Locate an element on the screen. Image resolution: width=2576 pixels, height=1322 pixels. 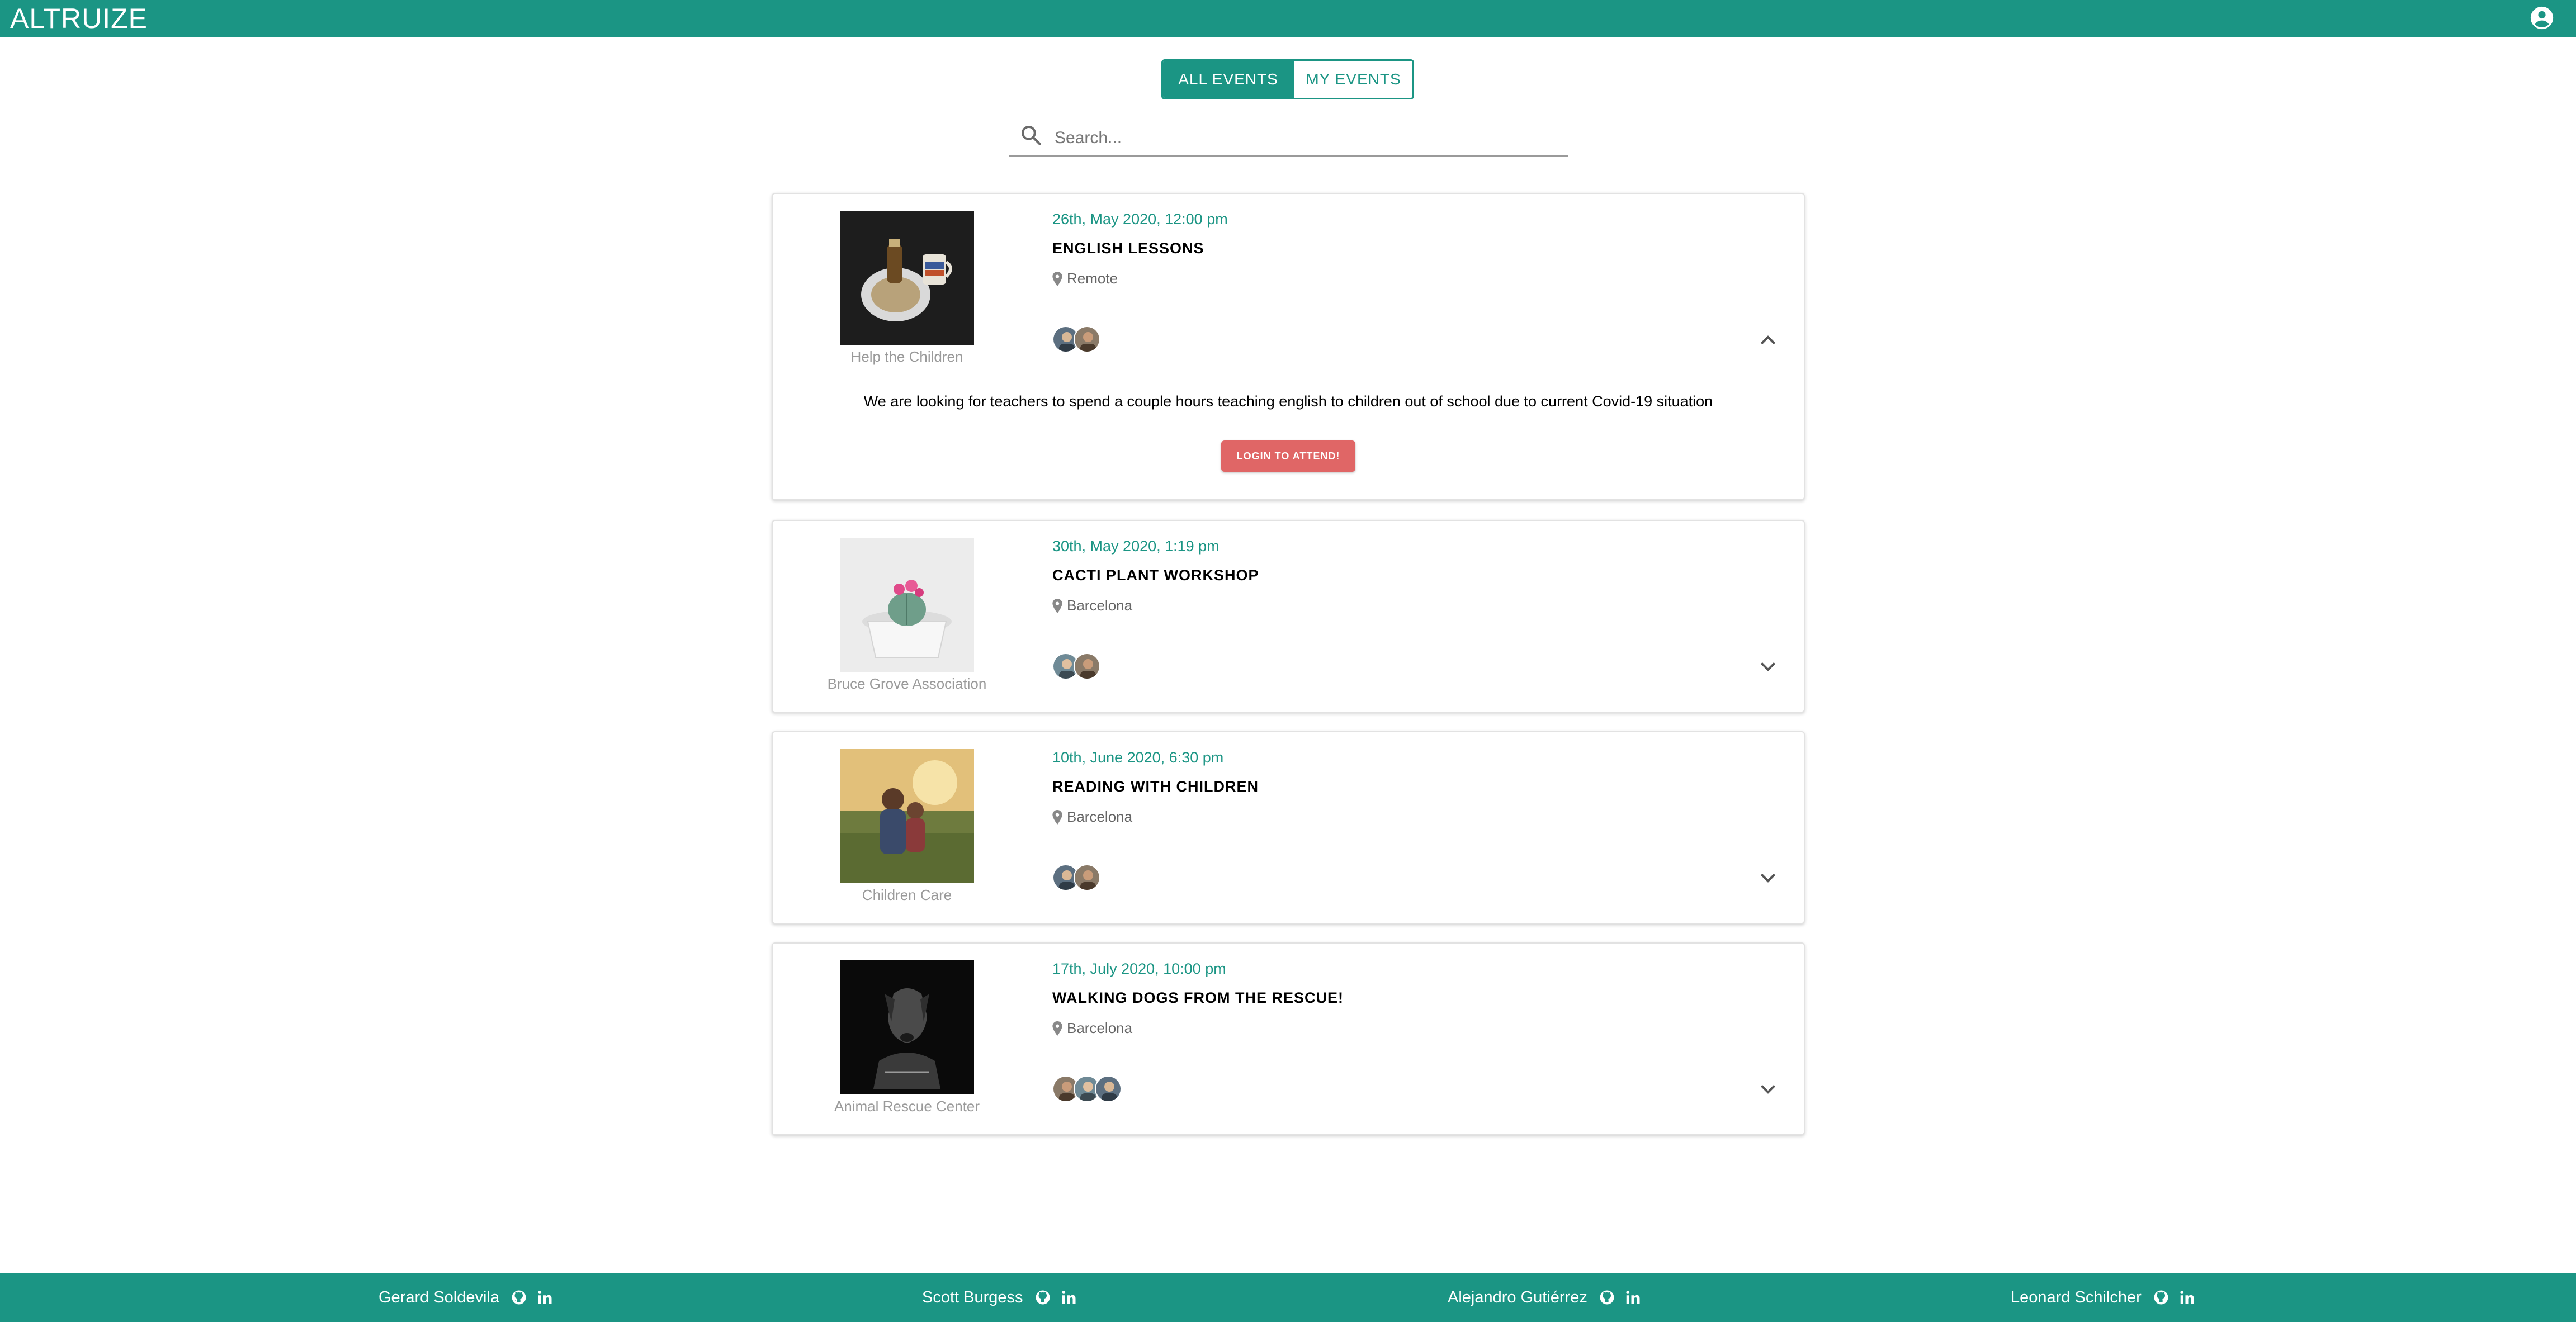
tab-my-events: MY EVENTS is located at coordinates (1352, 79).